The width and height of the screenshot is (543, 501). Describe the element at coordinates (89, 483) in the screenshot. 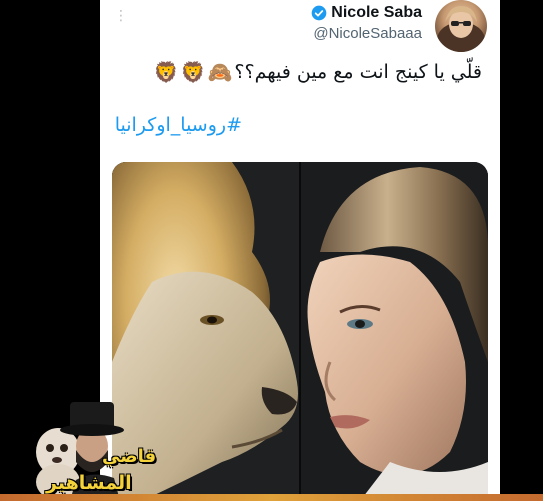

I see `watermark-text-line2: المشاهير` at that location.